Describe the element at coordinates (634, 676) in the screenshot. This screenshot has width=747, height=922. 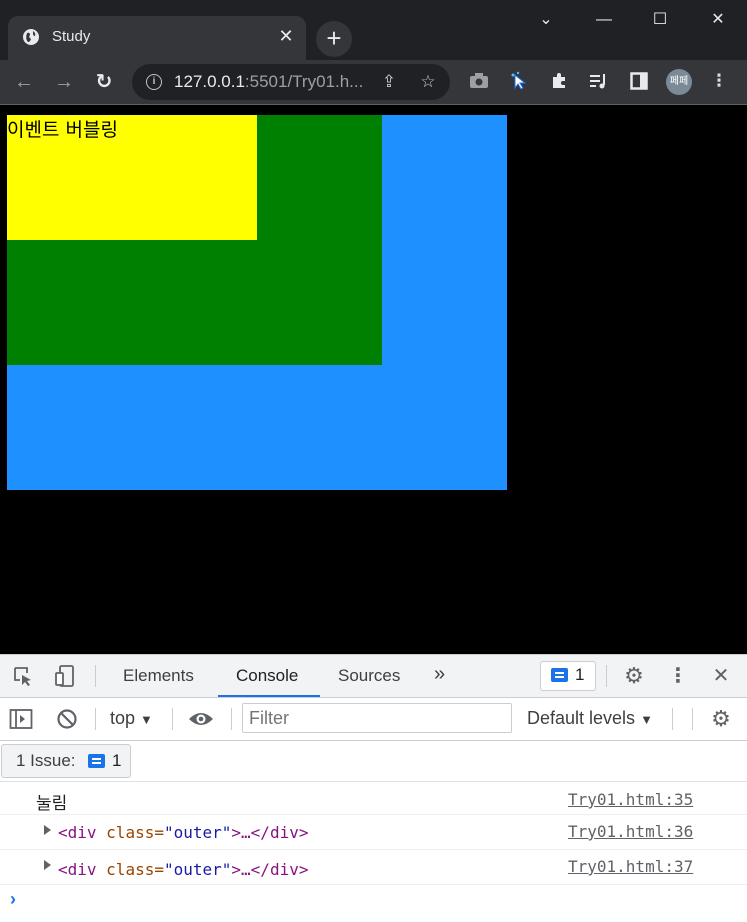
I see `settings-gear-icon: ⚙` at that location.